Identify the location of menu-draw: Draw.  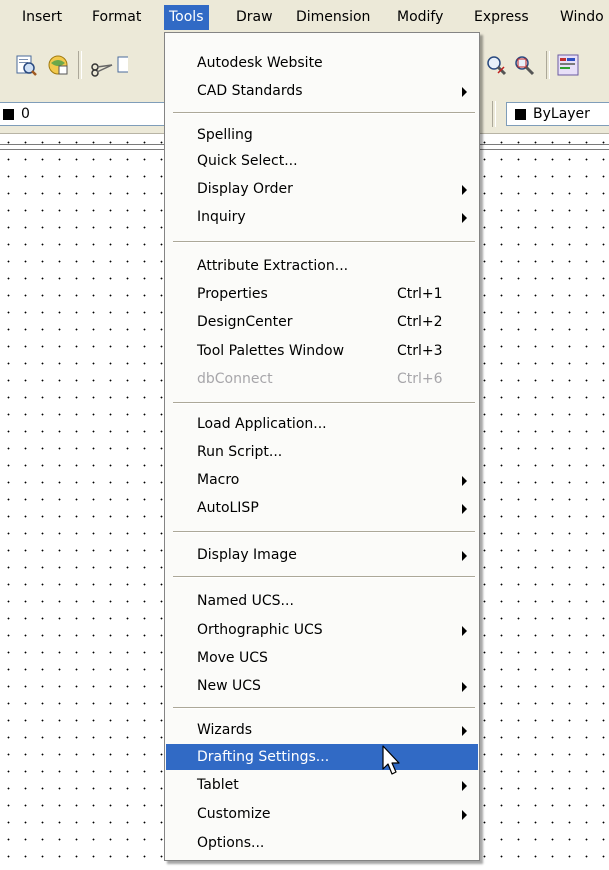
(254, 17).